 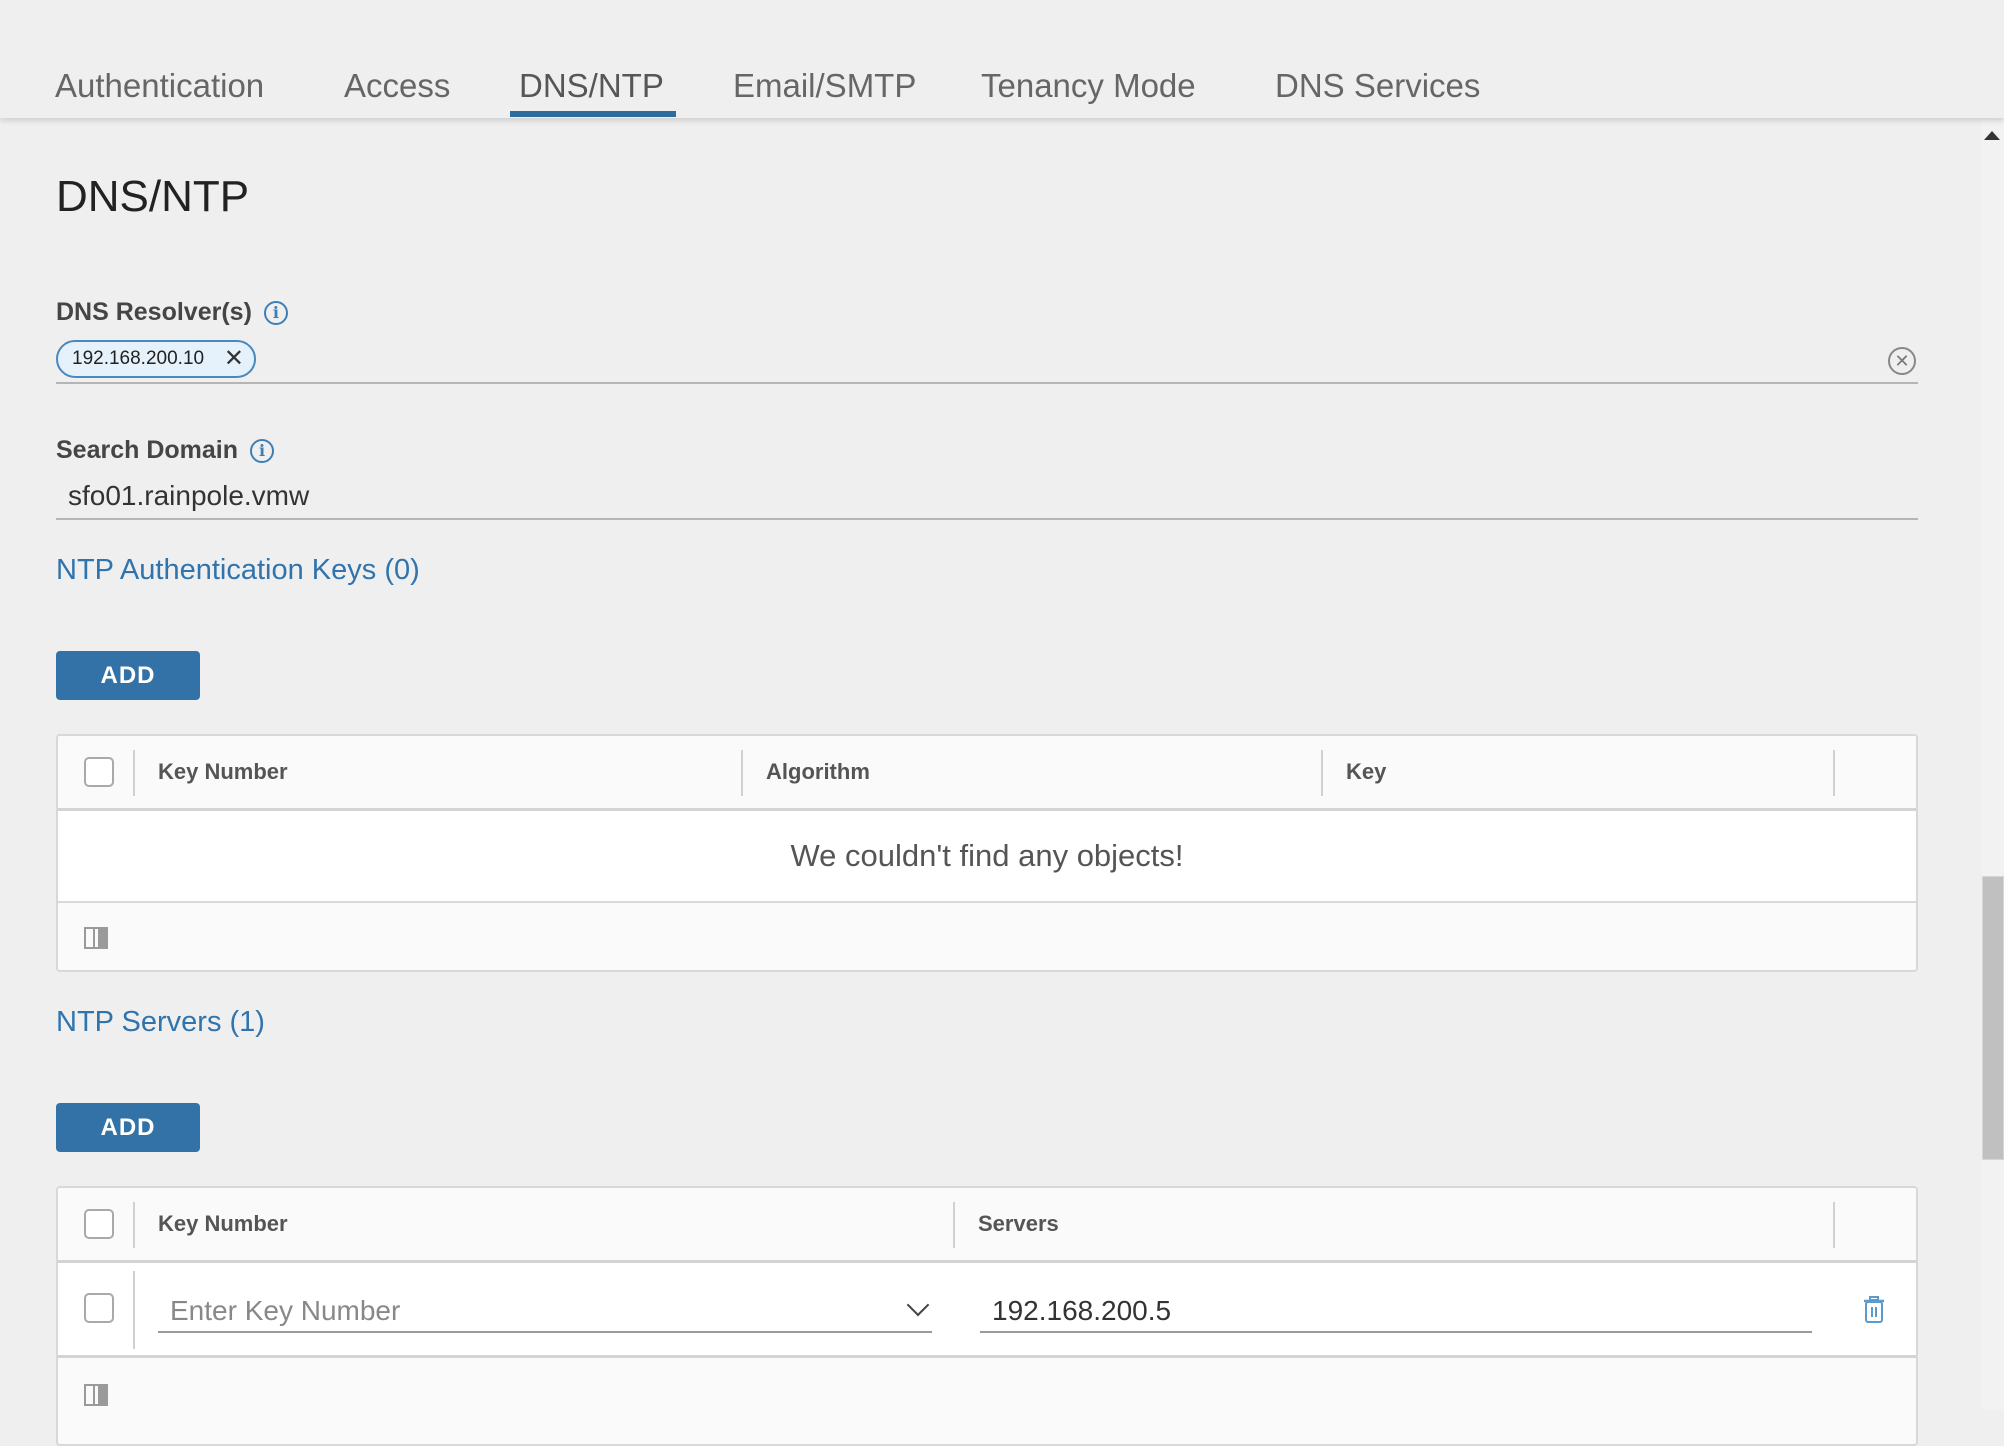 I want to click on page-title: DNS/NTP, so click(x=153, y=196).